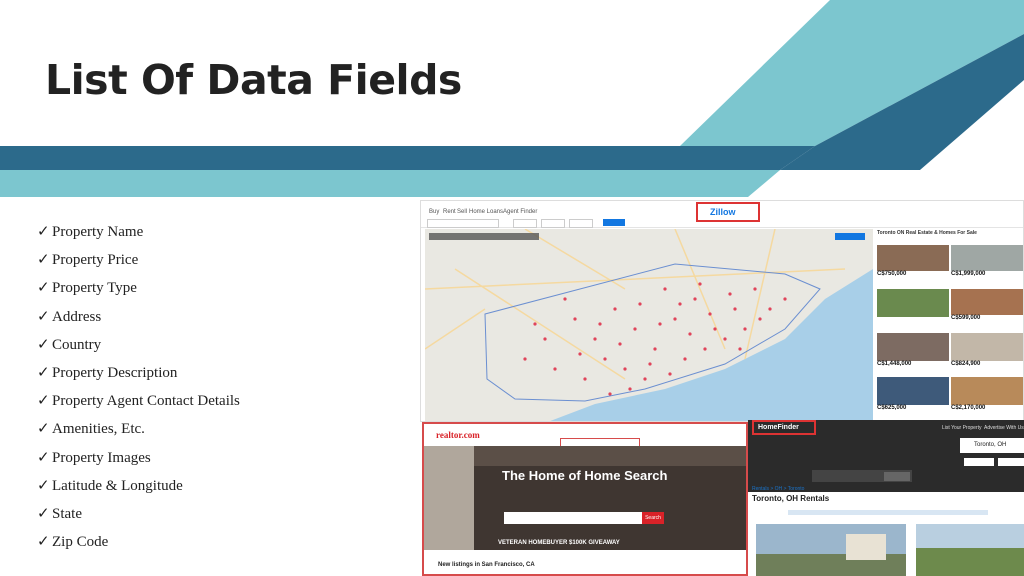 The image size is (1024, 576). Describe the element at coordinates (778, 489) in the screenshot. I see `breadcrumb: Rentals > OH > Toronto` at that location.